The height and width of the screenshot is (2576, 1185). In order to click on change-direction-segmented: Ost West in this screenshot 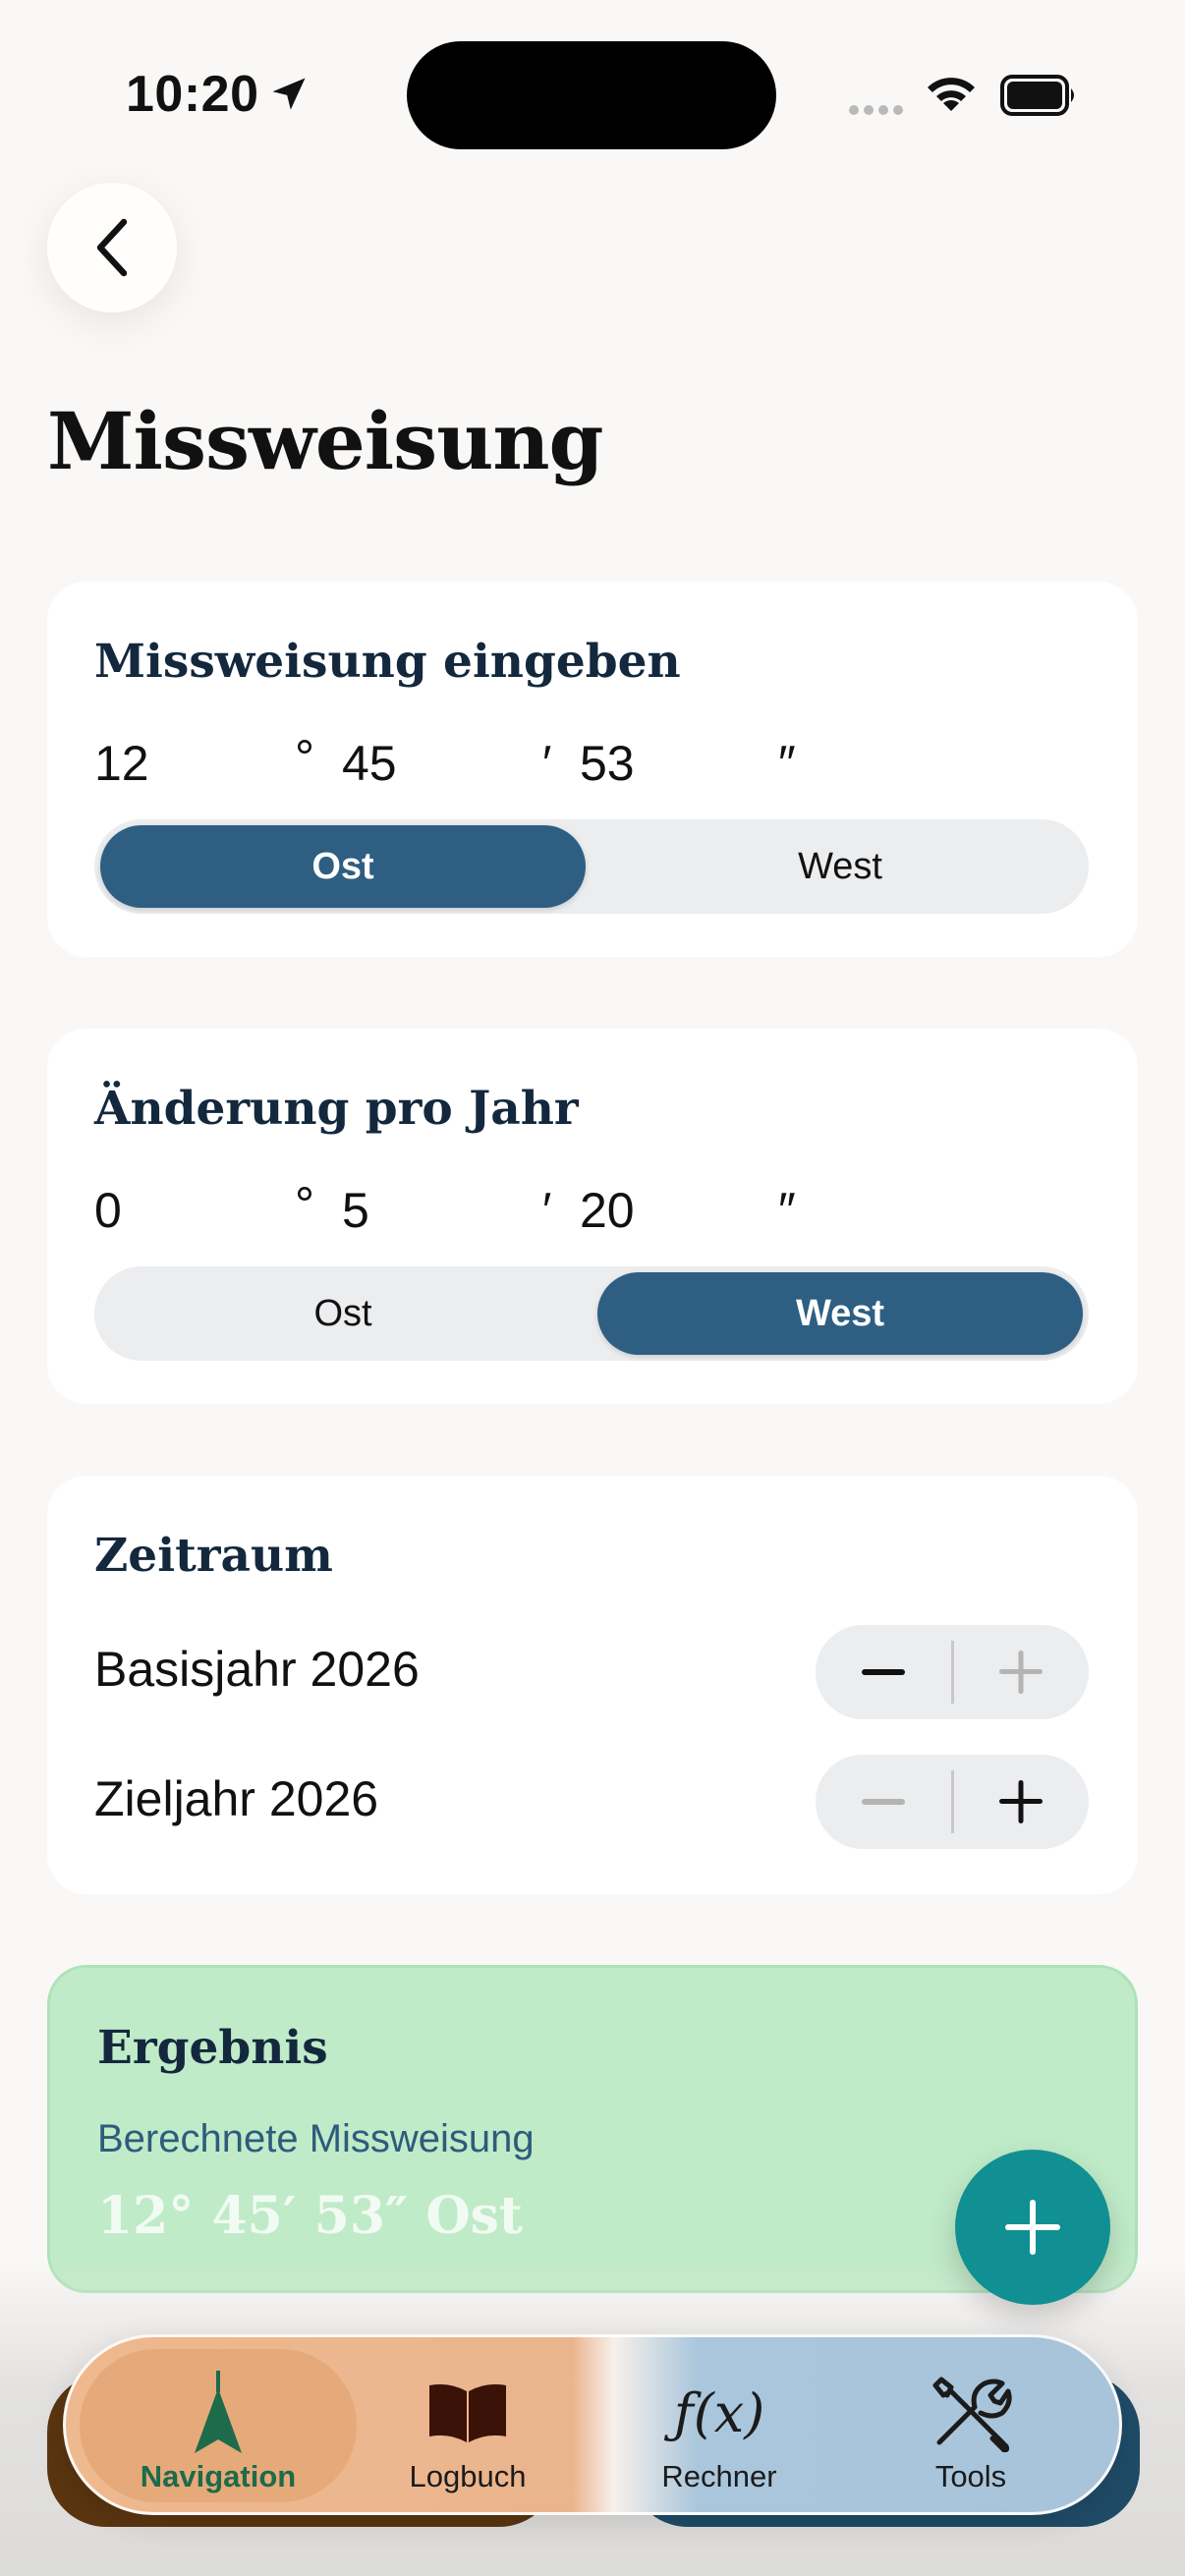, I will do `click(592, 1313)`.